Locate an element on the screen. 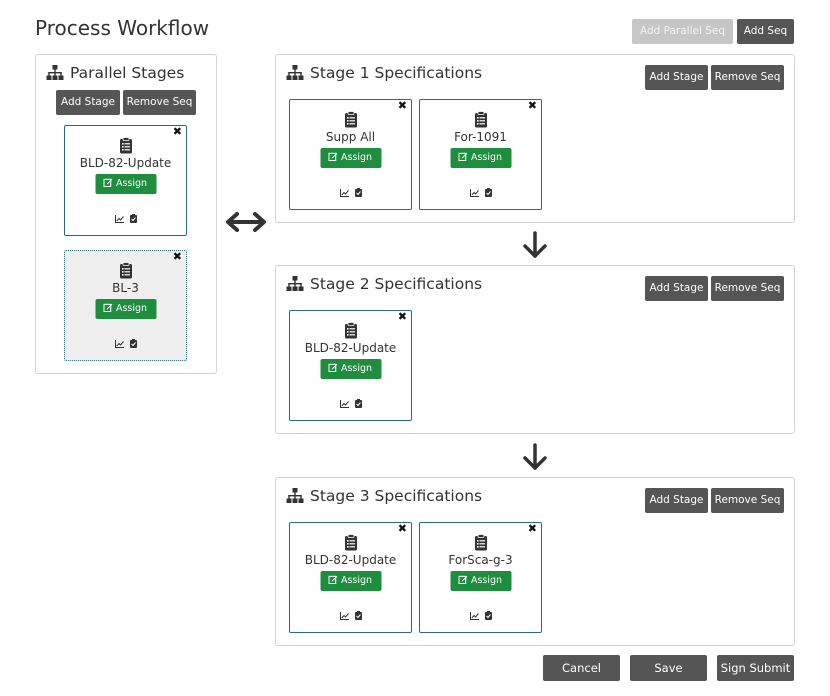 The height and width of the screenshot is (696, 830). cancel-button: Cancel is located at coordinates (581, 668).